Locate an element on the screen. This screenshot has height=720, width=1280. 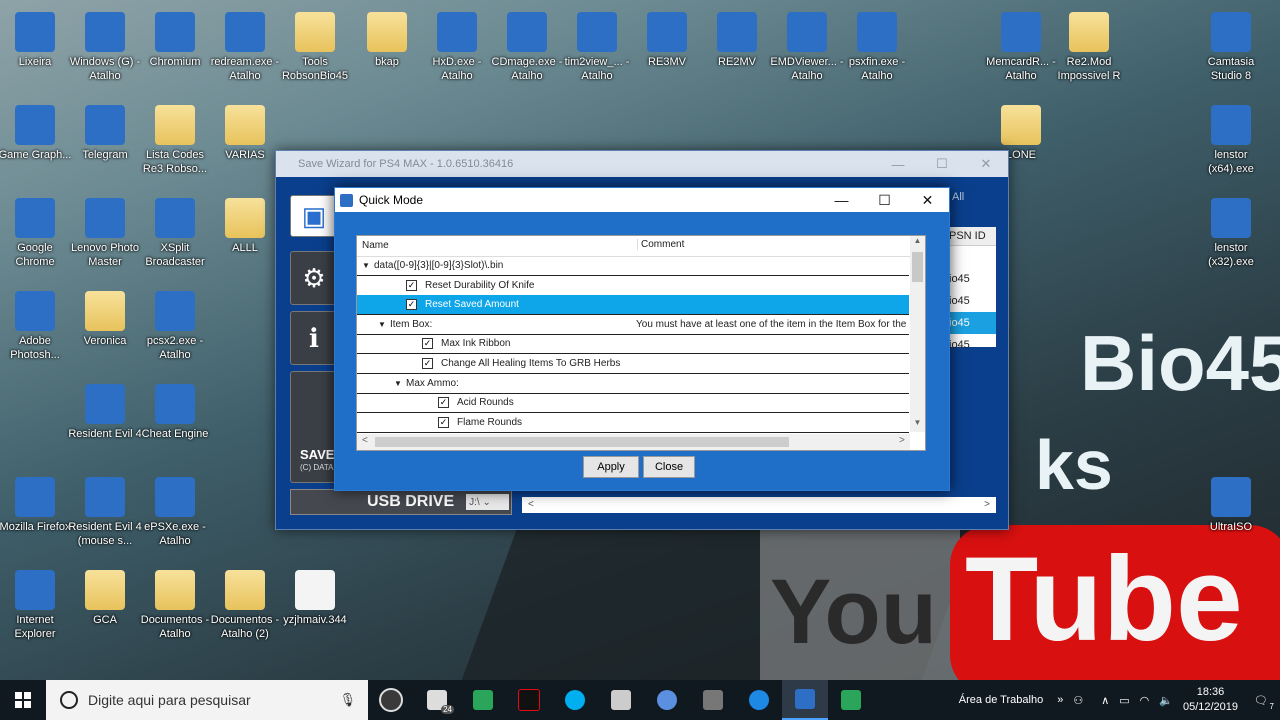
desktop-icon: Windows (G) - Atalho is located at coordinates (105, 47).